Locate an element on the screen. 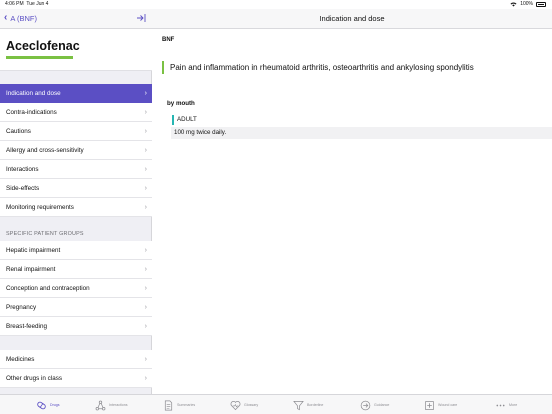  sidebar-item-medicines: Medicines › is located at coordinates (76, 359).